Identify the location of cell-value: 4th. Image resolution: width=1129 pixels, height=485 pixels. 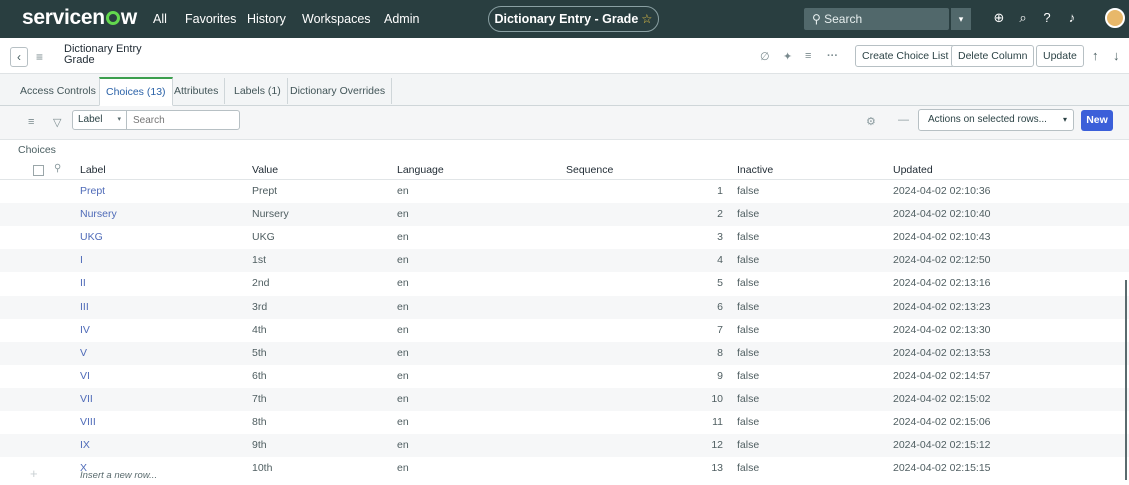
(259, 329).